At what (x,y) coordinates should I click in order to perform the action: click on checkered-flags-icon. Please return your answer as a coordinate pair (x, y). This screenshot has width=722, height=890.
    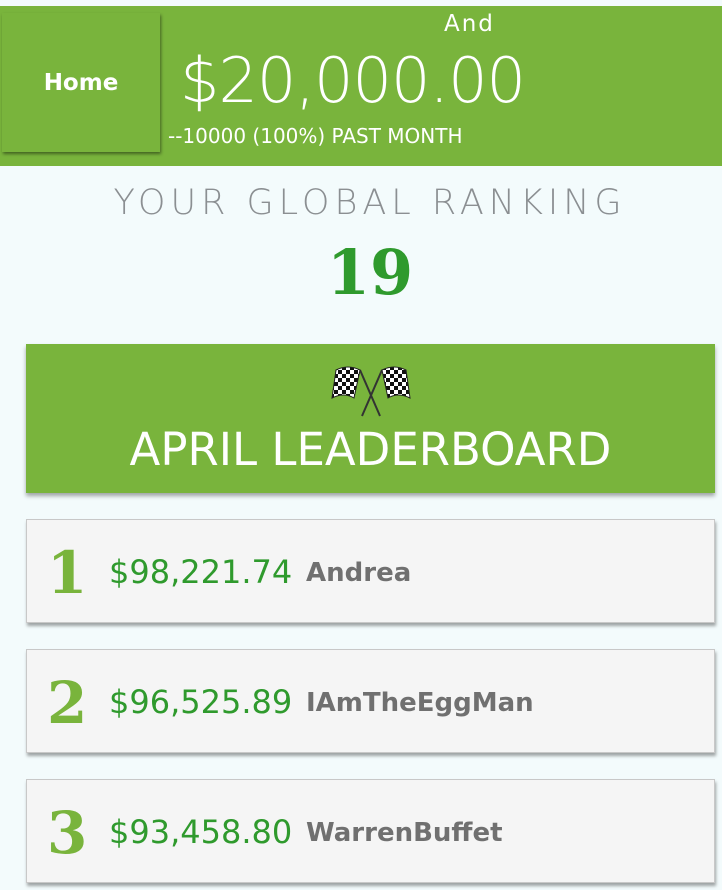
    Looking at the image, I should click on (371, 391).